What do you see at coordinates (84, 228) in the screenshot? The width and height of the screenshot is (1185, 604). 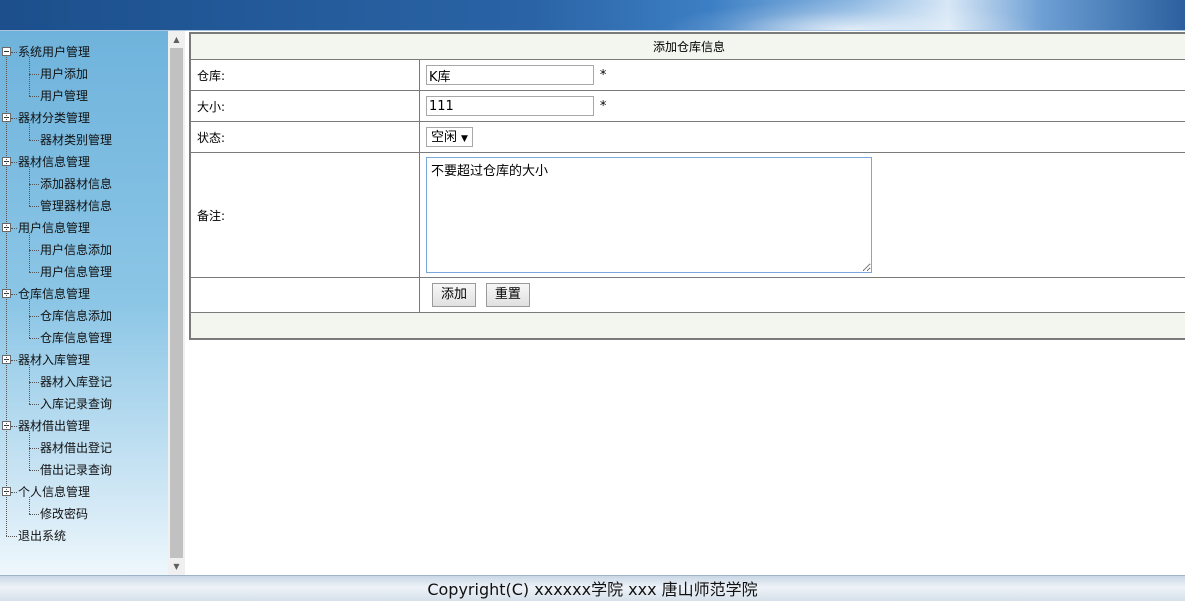 I see `sidebar-group: 用户信息管理` at bounding box center [84, 228].